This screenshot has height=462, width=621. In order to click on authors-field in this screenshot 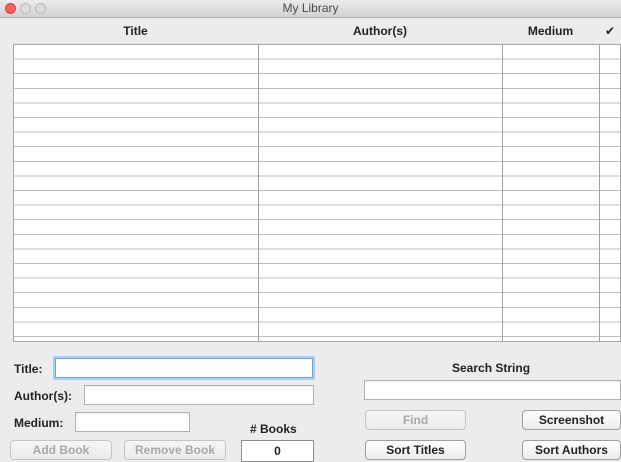, I will do `click(199, 395)`.